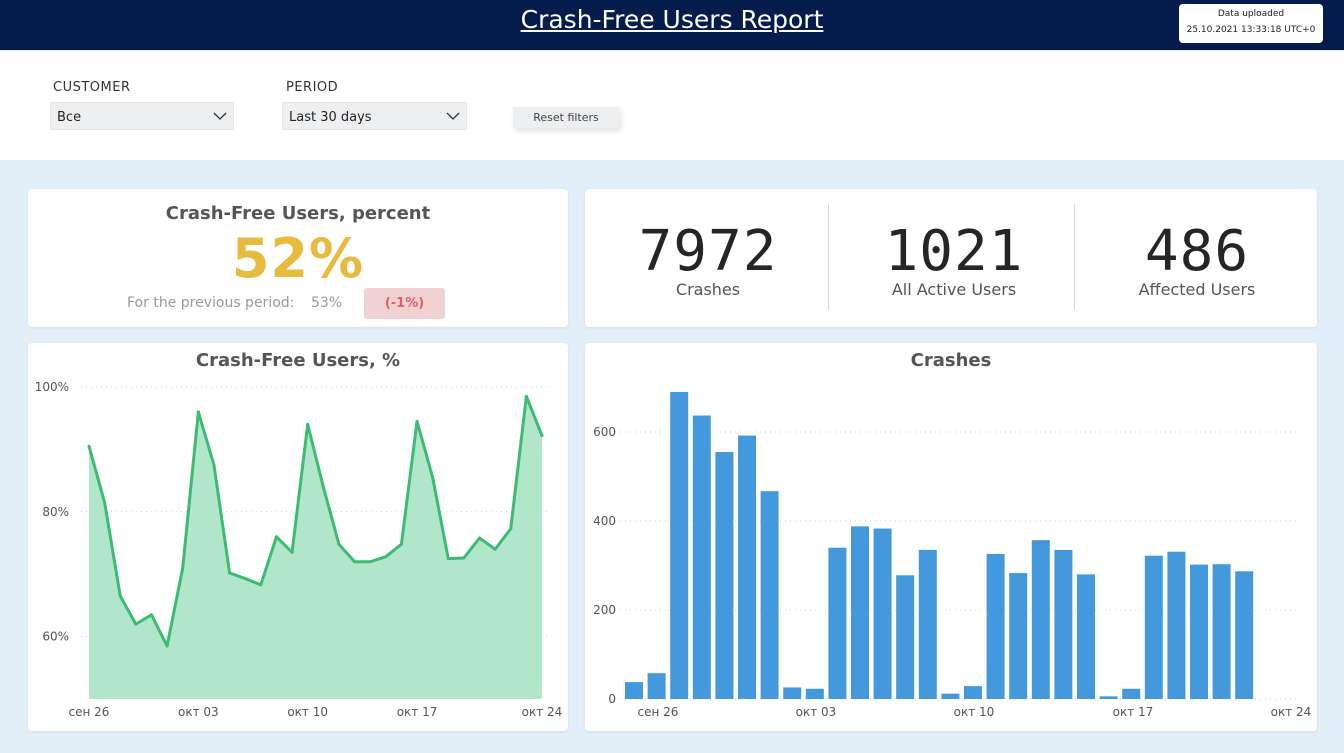 Image resolution: width=1344 pixels, height=753 pixels. Describe the element at coordinates (708, 289) in the screenshot. I see `kpi-label: Crashes` at that location.